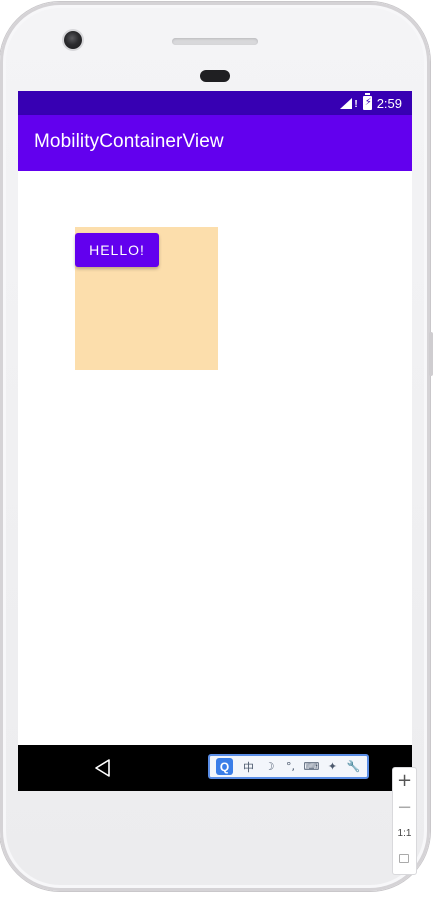 Image resolution: width=434 pixels, height=897 pixels. I want to click on ime-skin-icon: ✦, so click(332, 766).